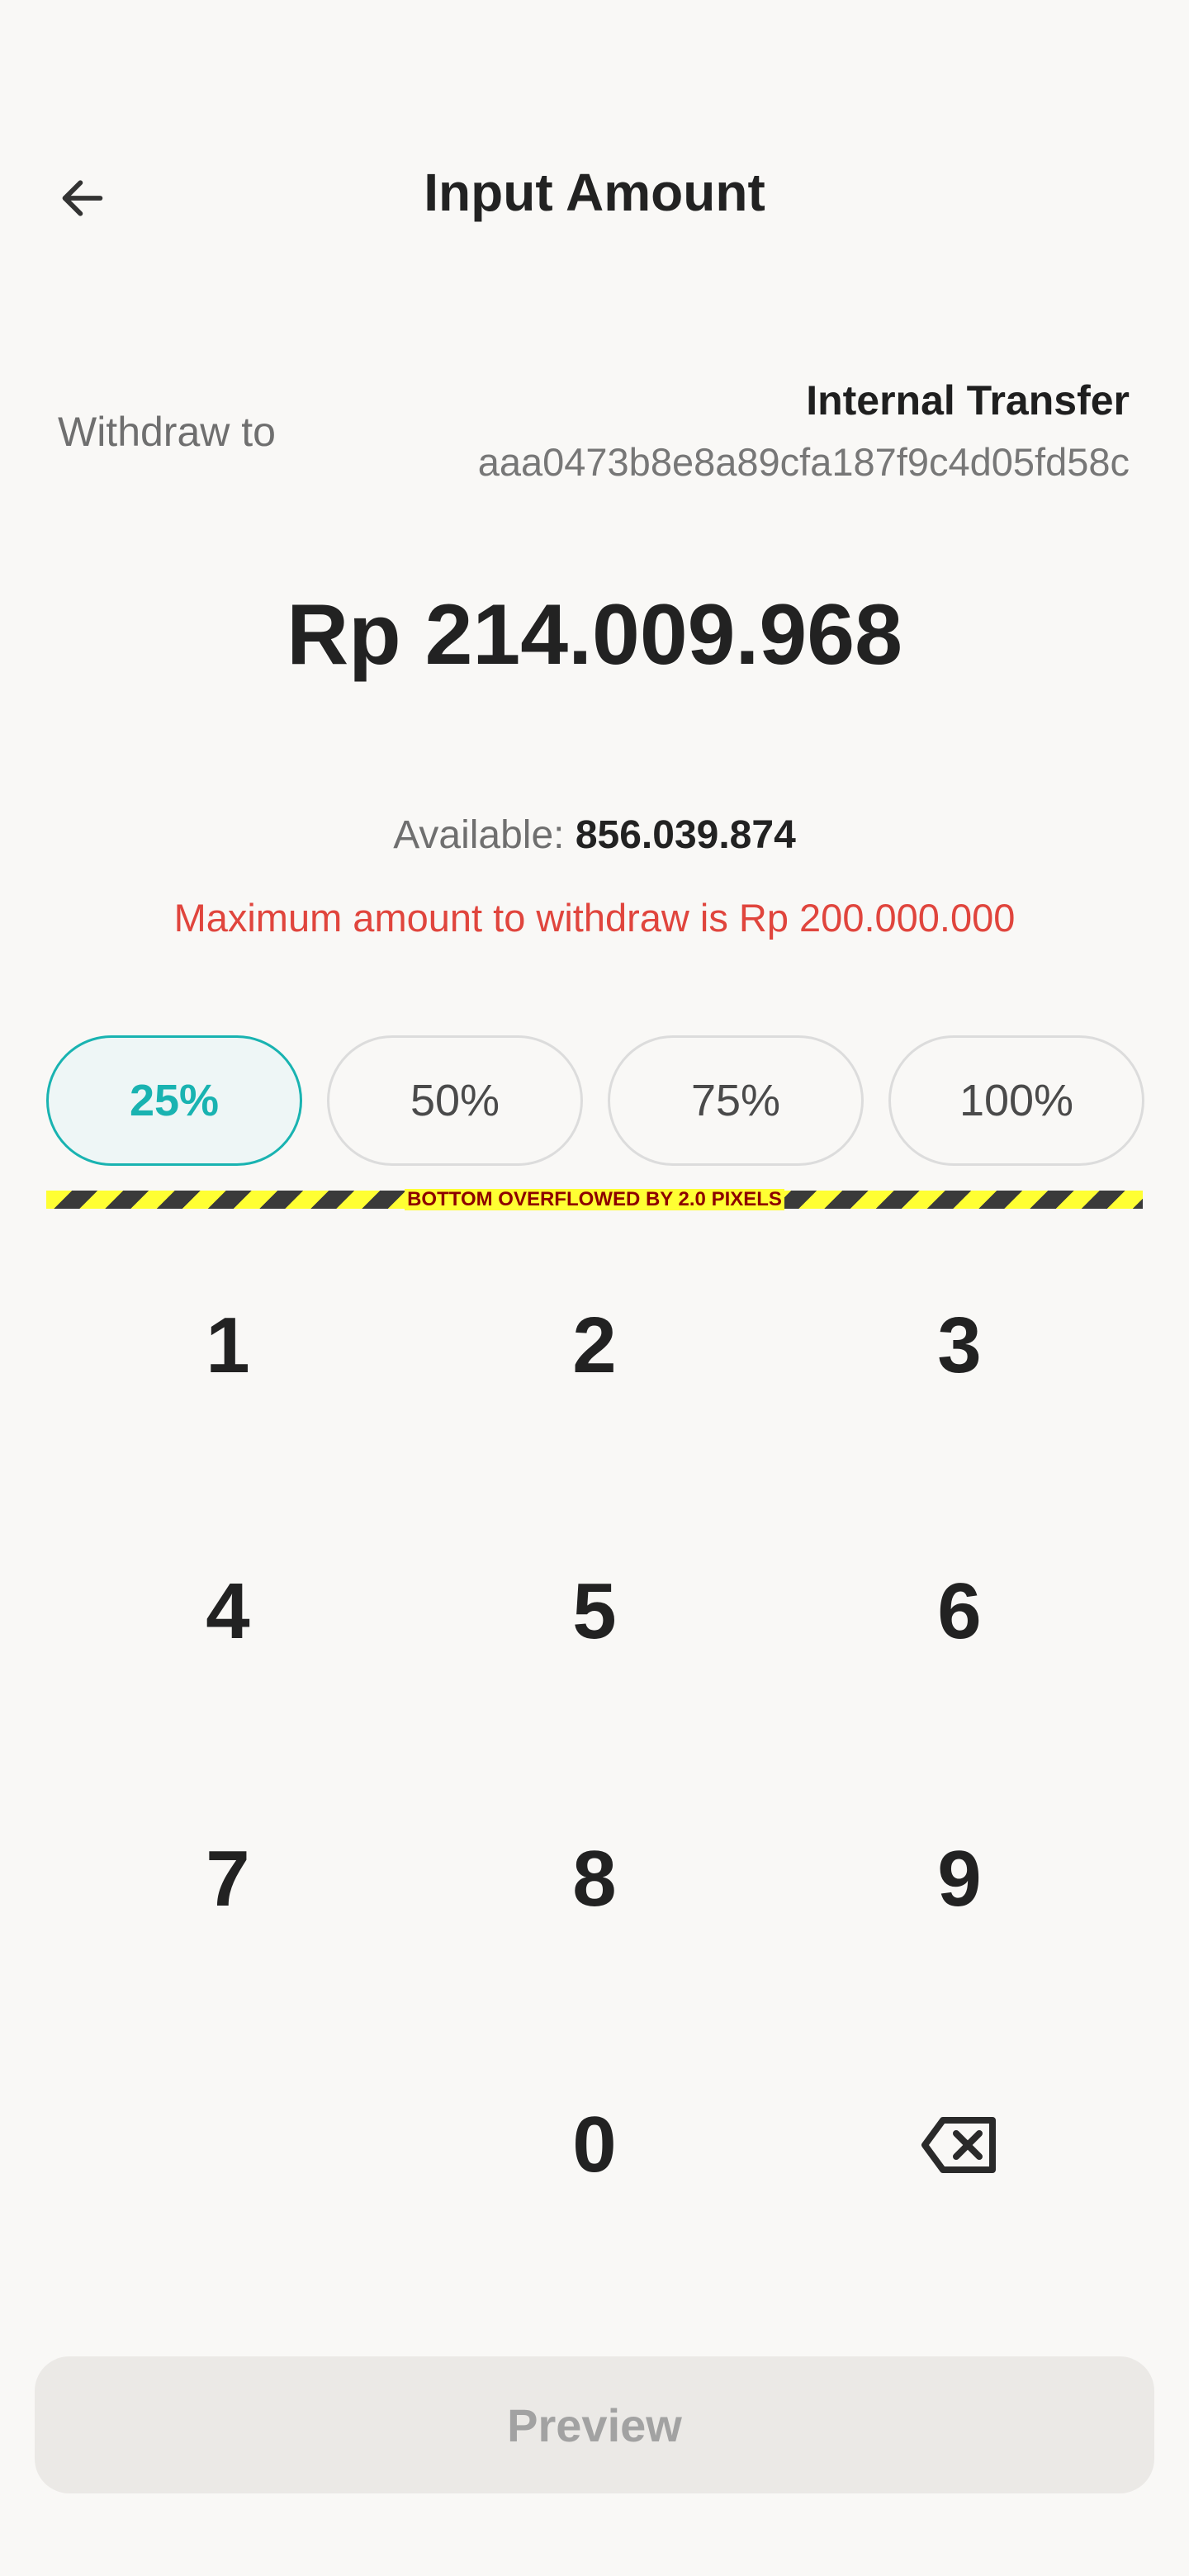 The image size is (1189, 2576). I want to click on keypad-key-7: 7, so click(228, 1879).